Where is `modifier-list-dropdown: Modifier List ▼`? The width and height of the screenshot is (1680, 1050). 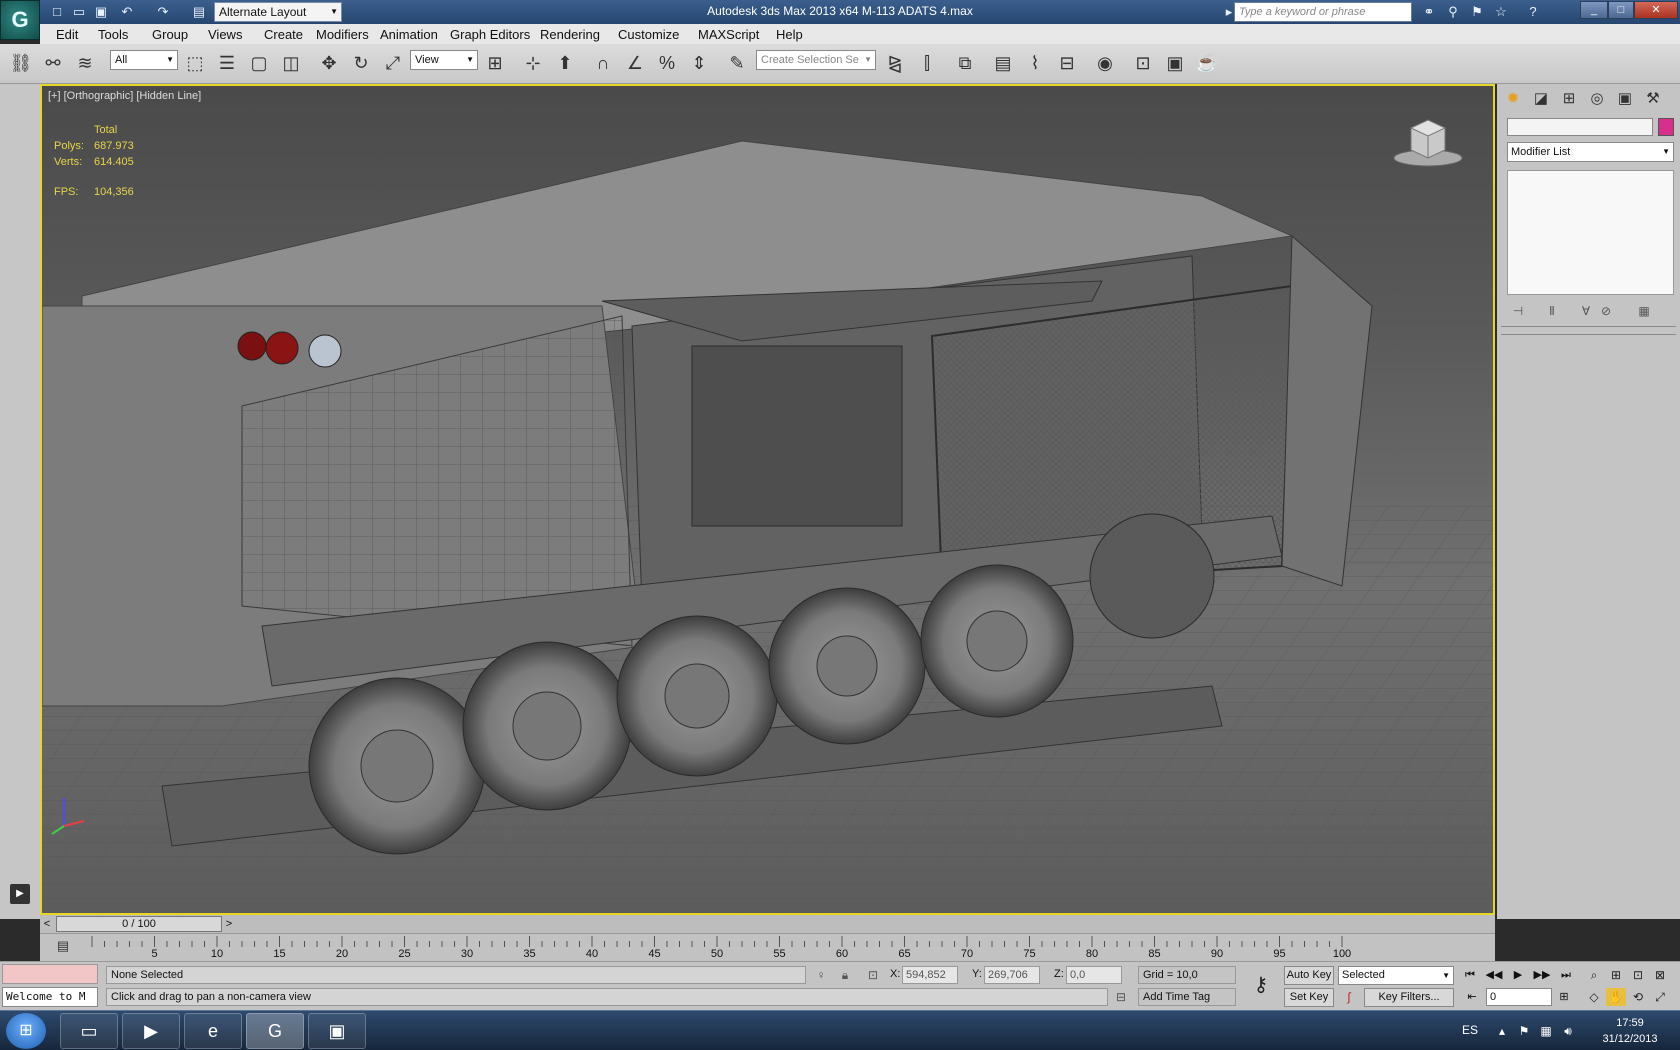
modifier-list-dropdown: Modifier List ▼ is located at coordinates (1590, 152).